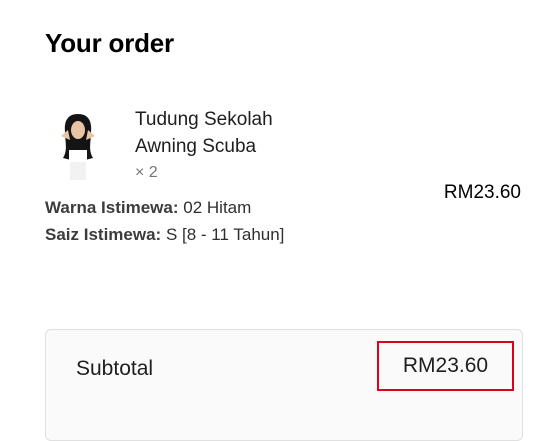 The height and width of the screenshot is (441, 550). Describe the element at coordinates (103, 234) in the screenshot. I see `size-label: Saiz Istimewa:` at that location.